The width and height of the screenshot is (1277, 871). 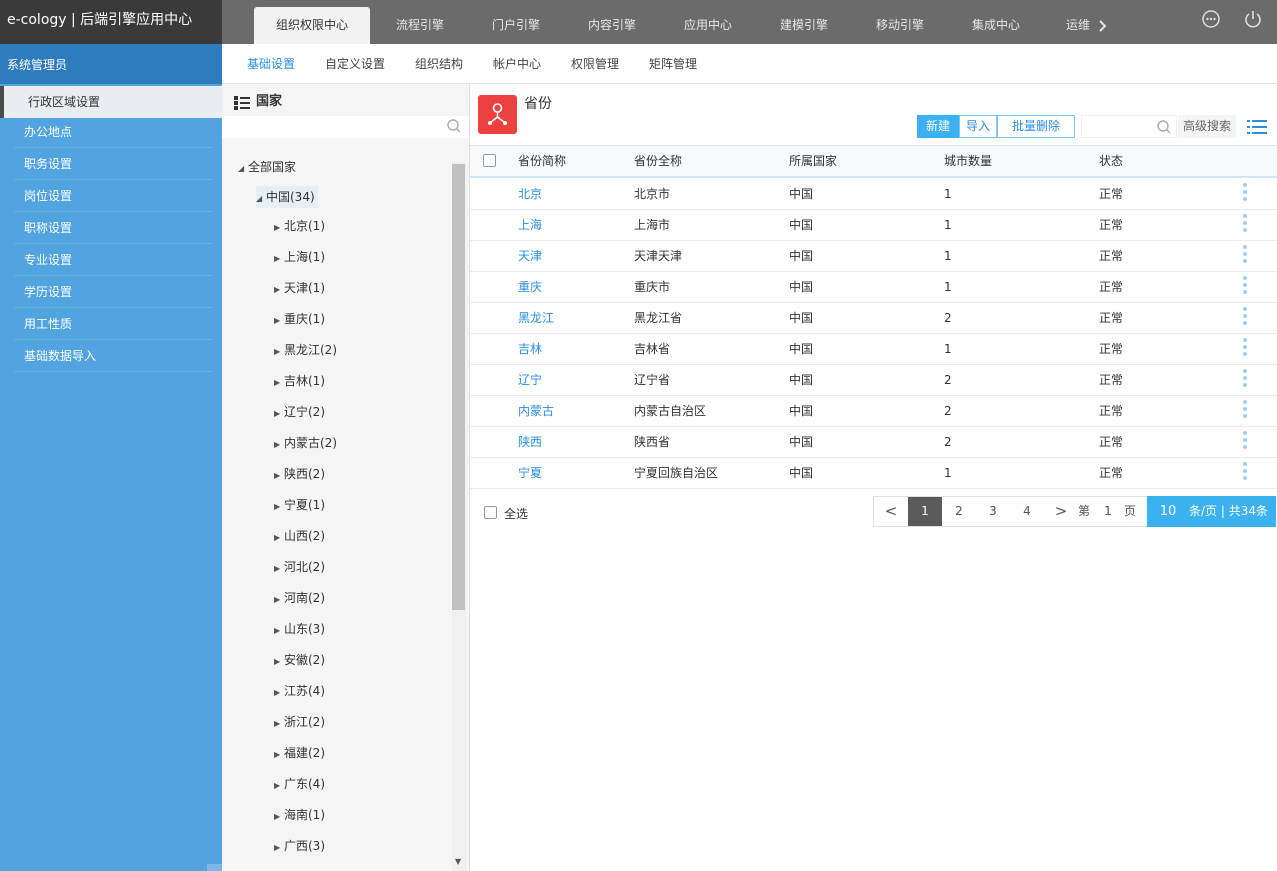 What do you see at coordinates (1078, 25) in the screenshot?
I see `top-tab-ops: 运维` at bounding box center [1078, 25].